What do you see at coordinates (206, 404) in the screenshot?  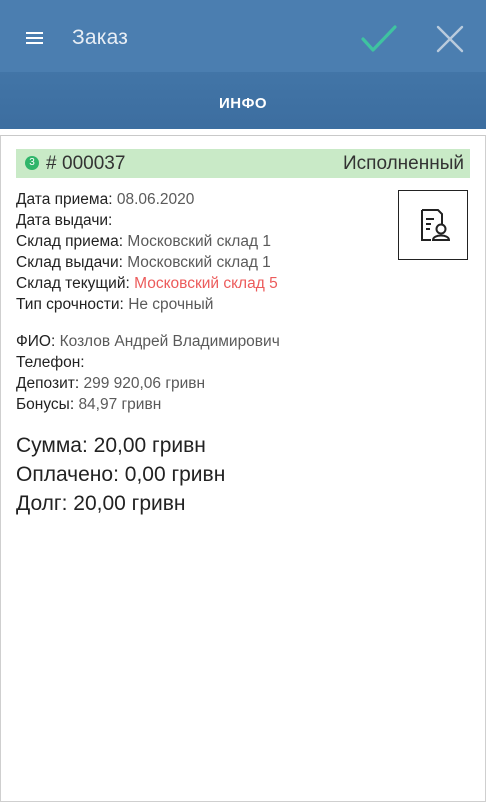 I see `customer-row-bonuses: Бонусы: 84,97 гривн` at bounding box center [206, 404].